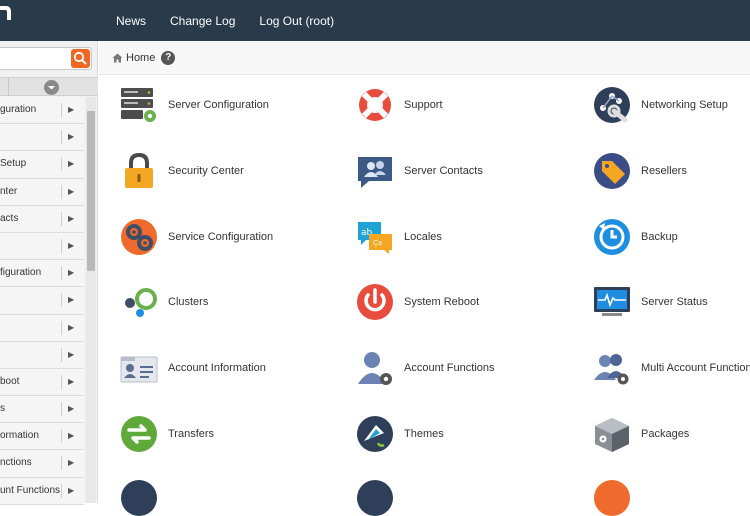 The image size is (750, 516). Describe the element at coordinates (168, 58) in the screenshot. I see `help-icon: ?` at that location.